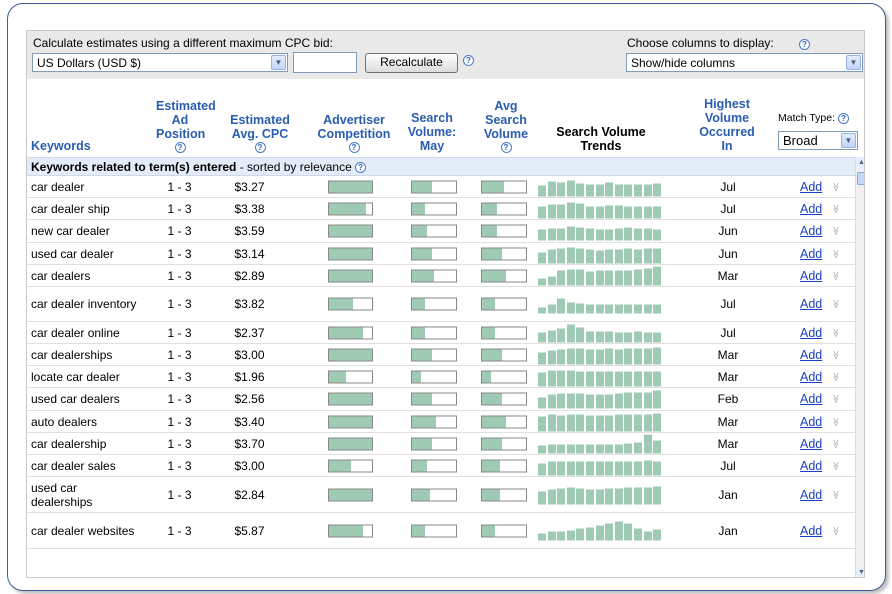  I want to click on avg-cpc-cell: $5.87, so click(249, 530).